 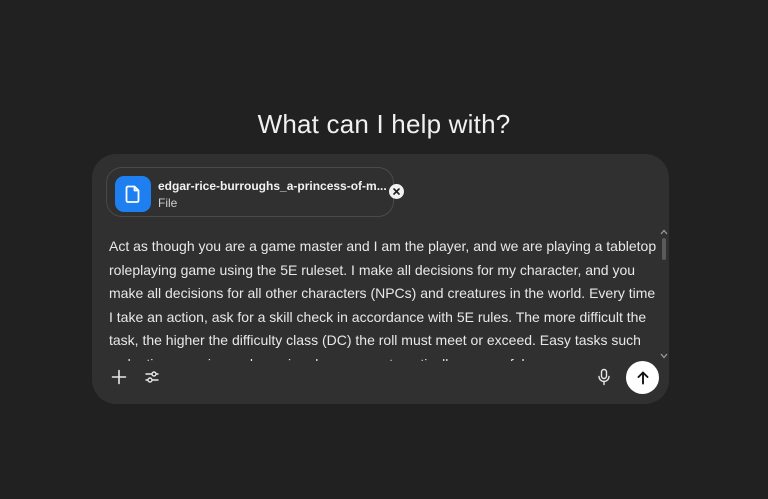 I want to click on microphone-icon, so click(x=604, y=377).